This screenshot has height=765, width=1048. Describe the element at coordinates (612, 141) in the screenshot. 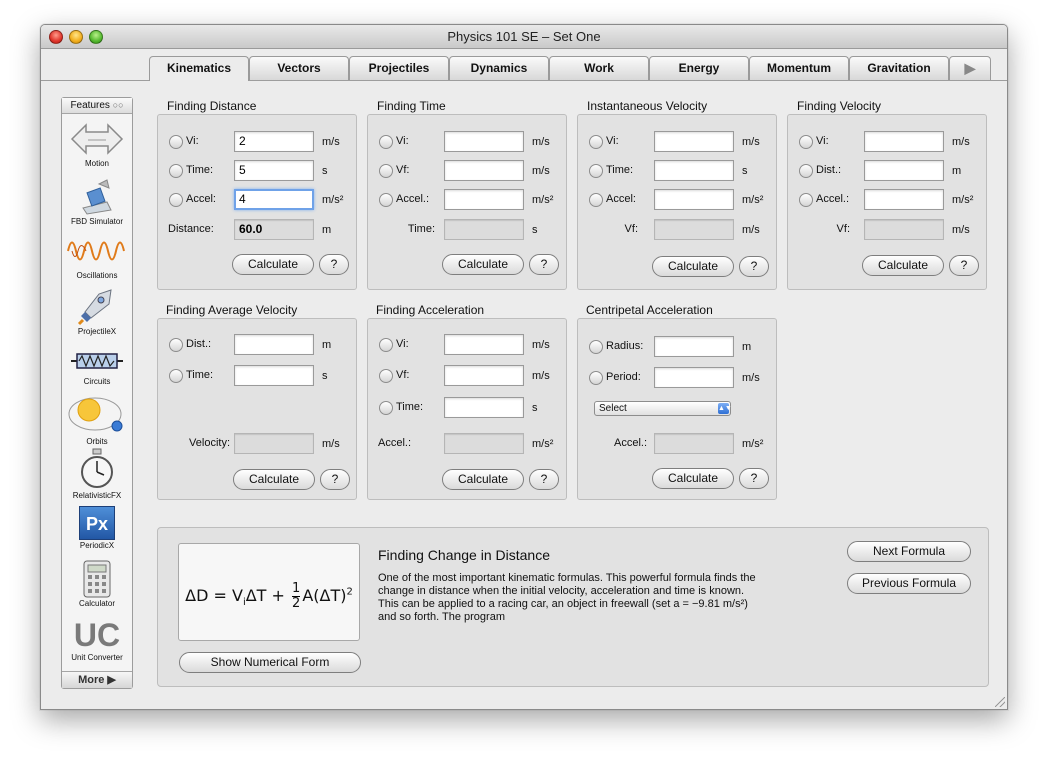

I see `vi-label: Vi:` at that location.